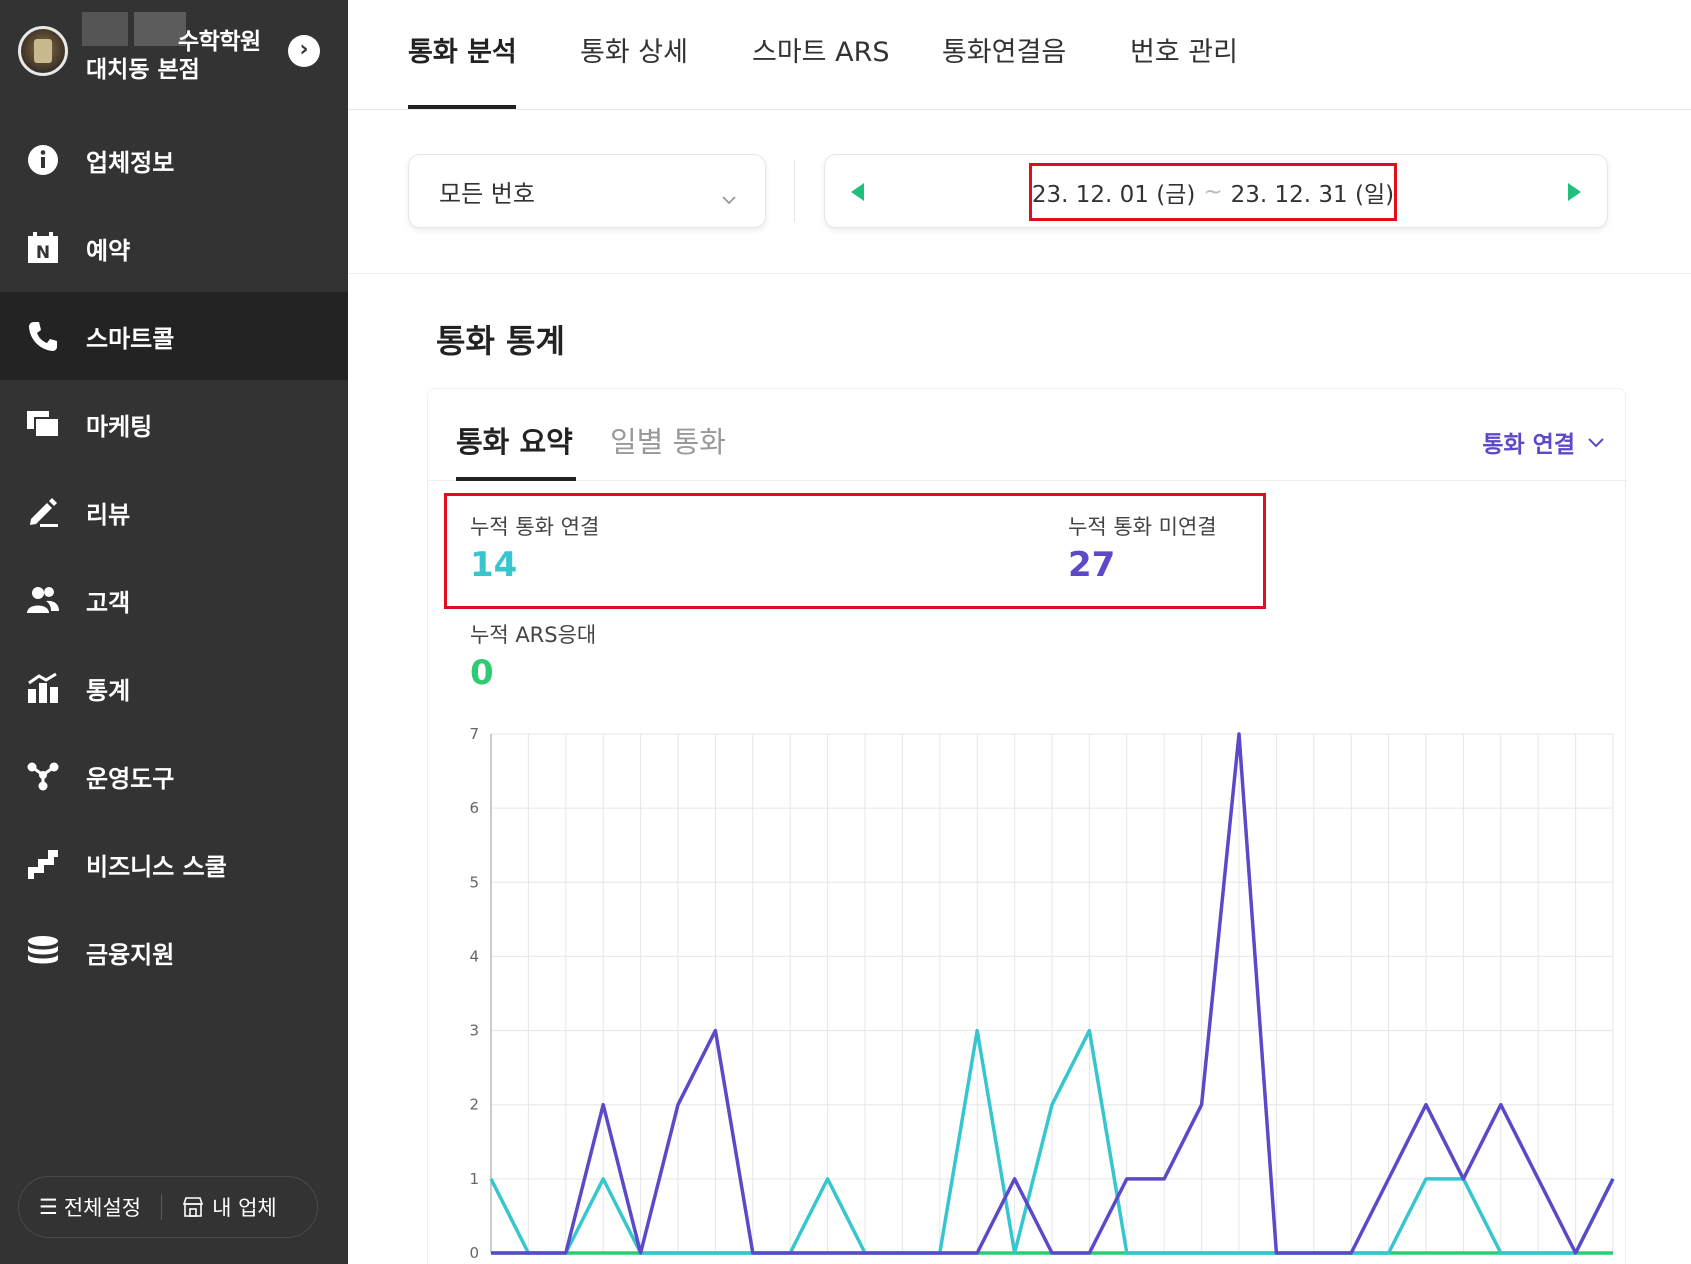 Image resolution: width=1691 pixels, height=1264 pixels. What do you see at coordinates (500, 341) in the screenshot?
I see `section-title: 통화 통계` at bounding box center [500, 341].